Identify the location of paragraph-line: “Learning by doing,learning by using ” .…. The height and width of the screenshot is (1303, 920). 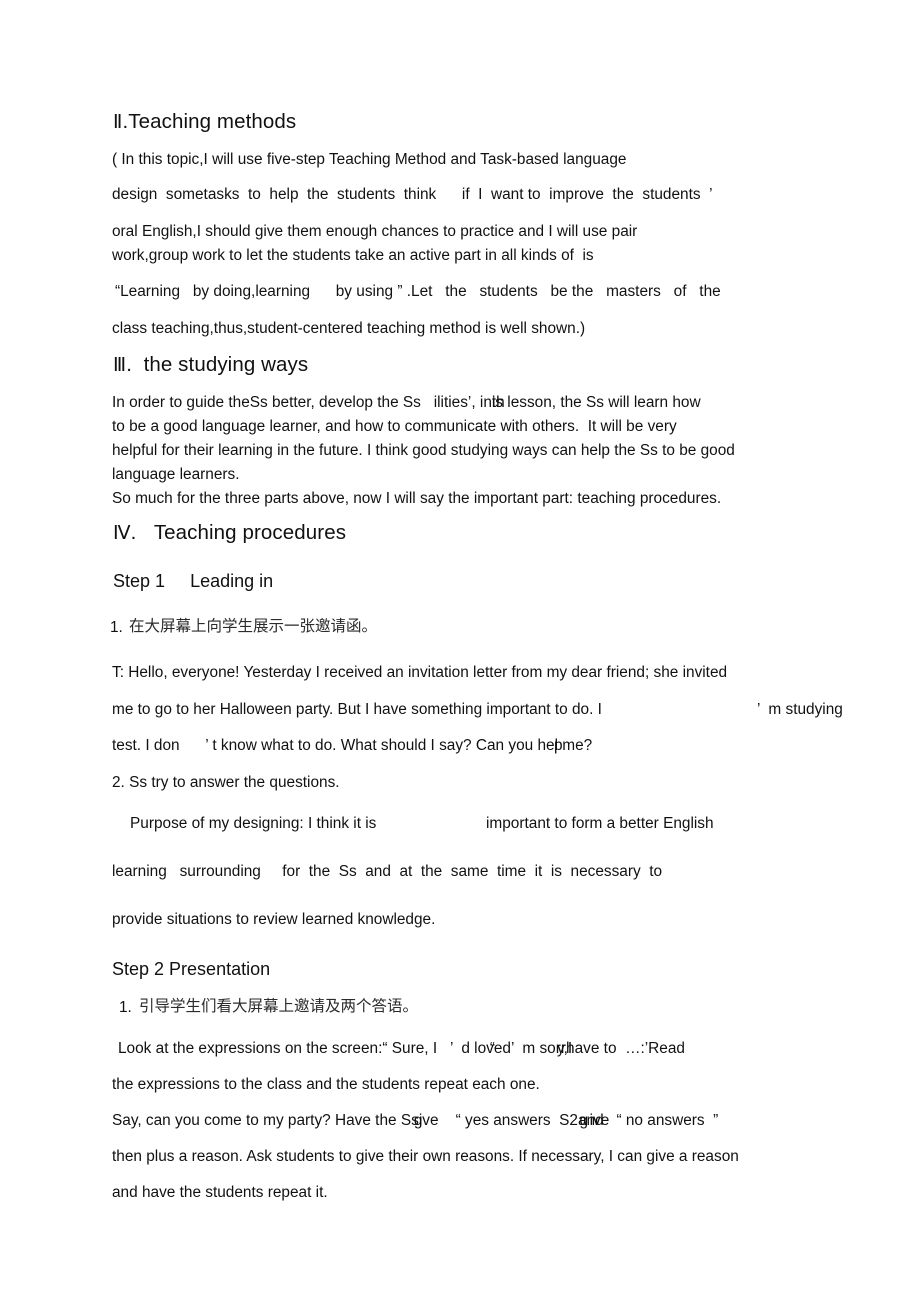
(418, 291).